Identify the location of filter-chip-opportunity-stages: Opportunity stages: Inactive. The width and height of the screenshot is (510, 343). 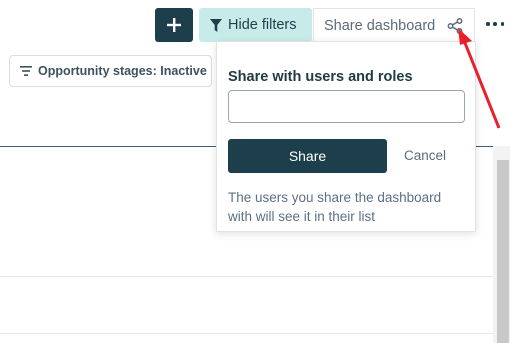
(110, 71).